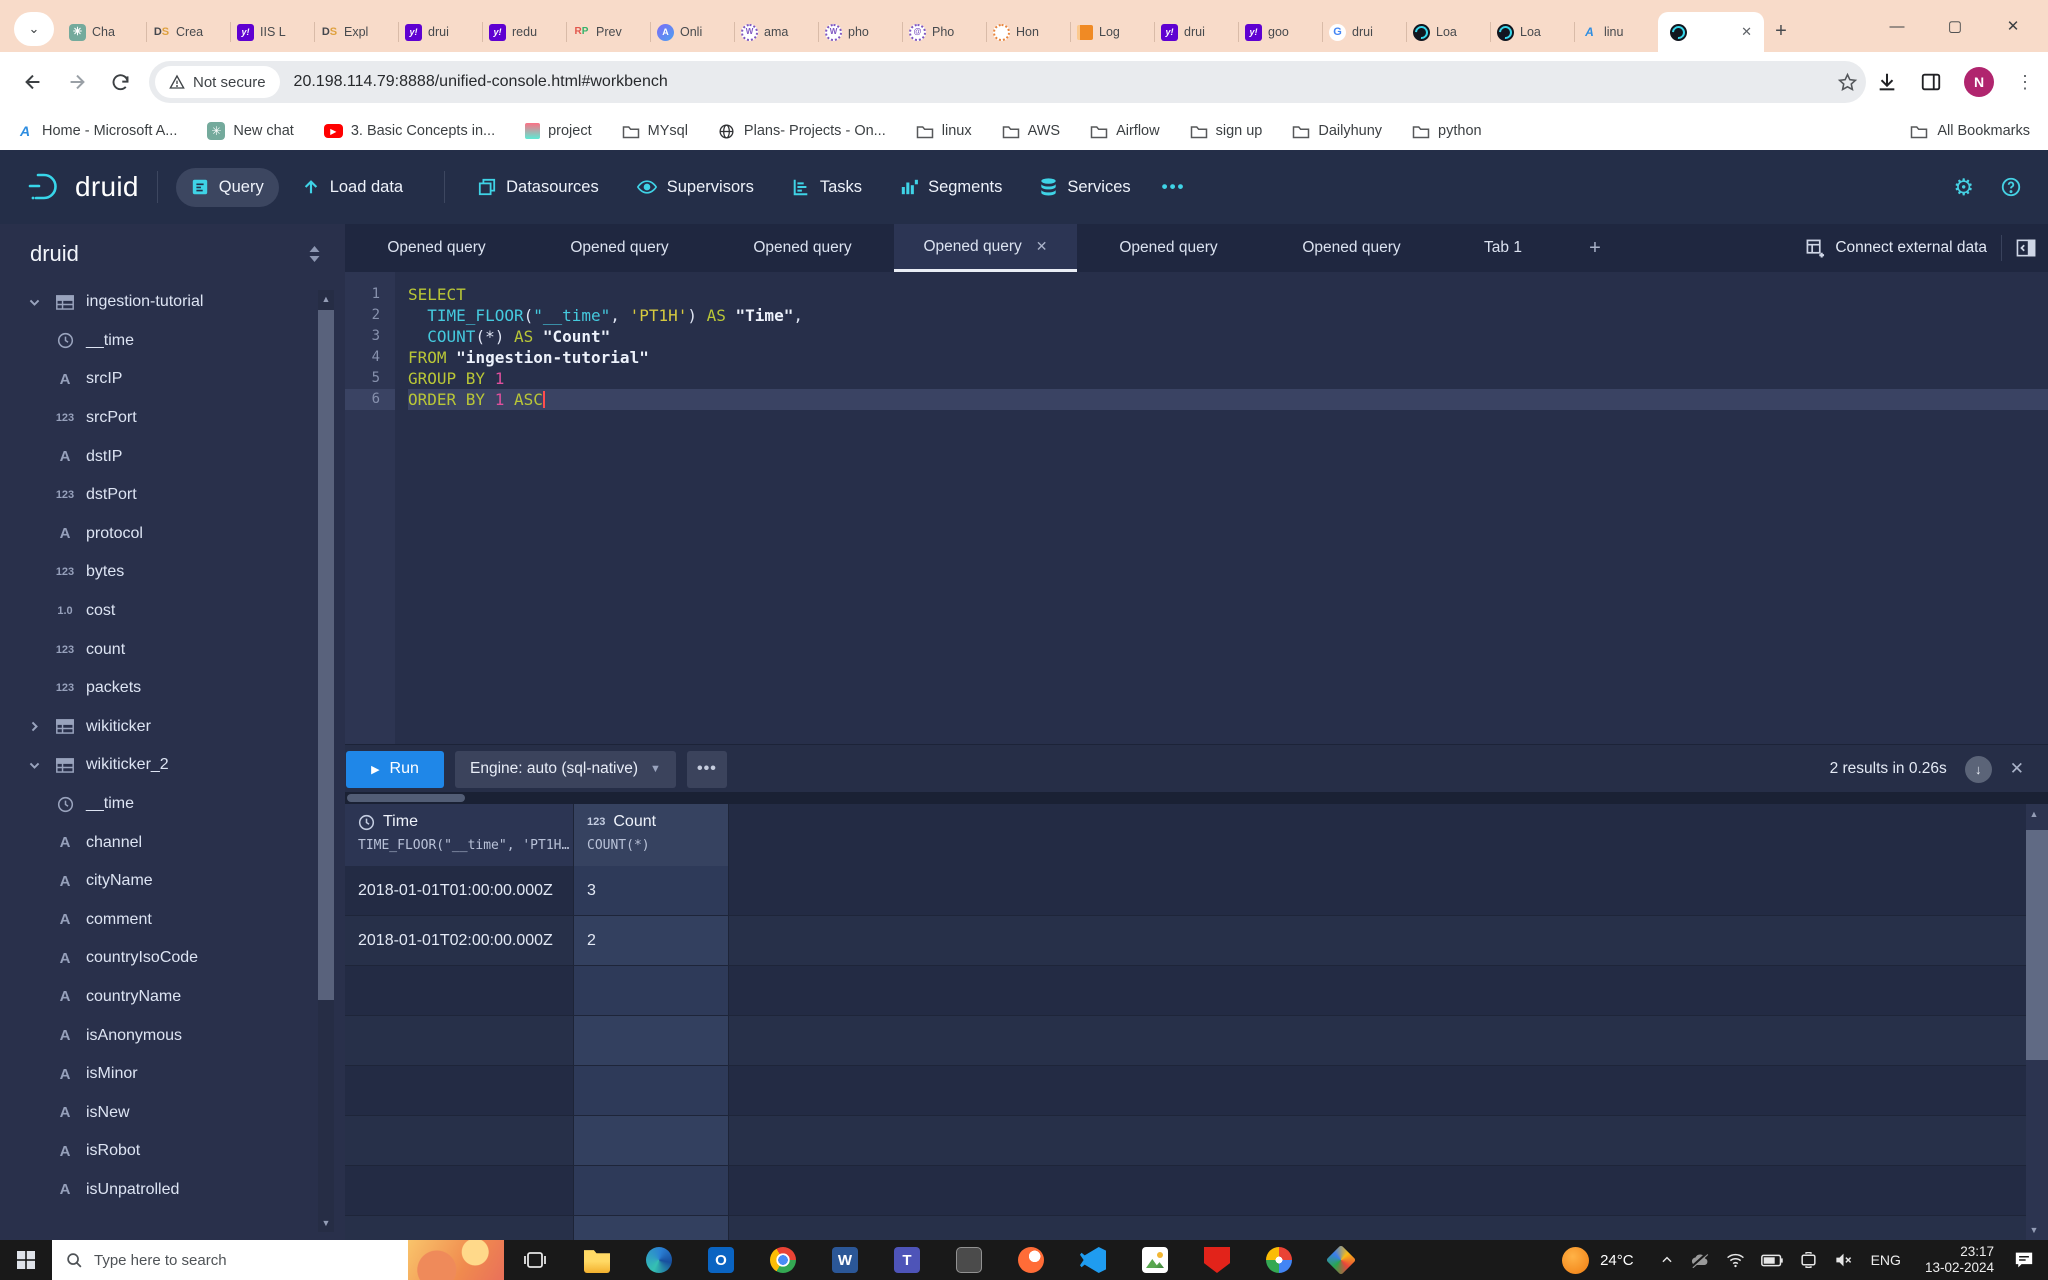 The image size is (2048, 1280). Describe the element at coordinates (1448, 32) in the screenshot. I see `browser-tab: Loa` at that location.